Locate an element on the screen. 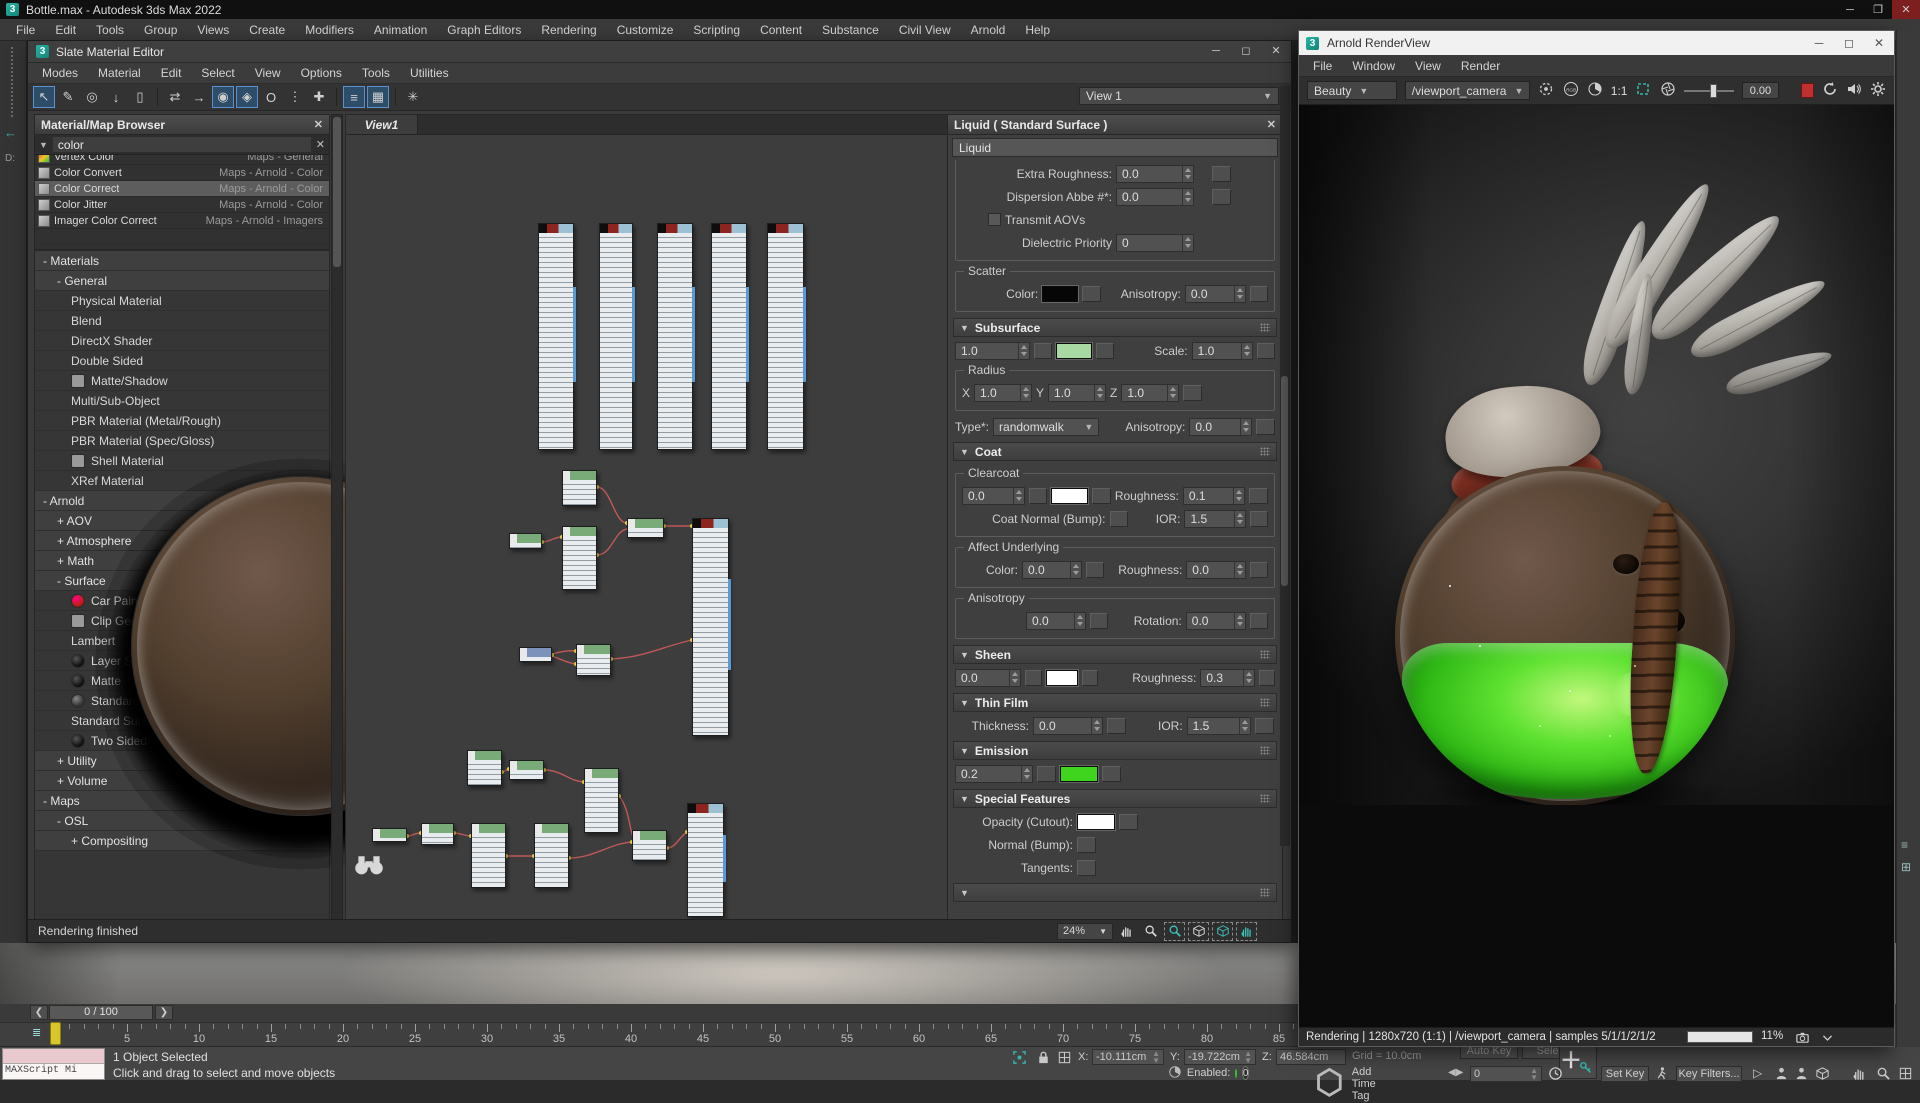 The width and height of the screenshot is (1920, 1103). tree-item-physical-material: Physical Material is located at coordinates (253, 553).